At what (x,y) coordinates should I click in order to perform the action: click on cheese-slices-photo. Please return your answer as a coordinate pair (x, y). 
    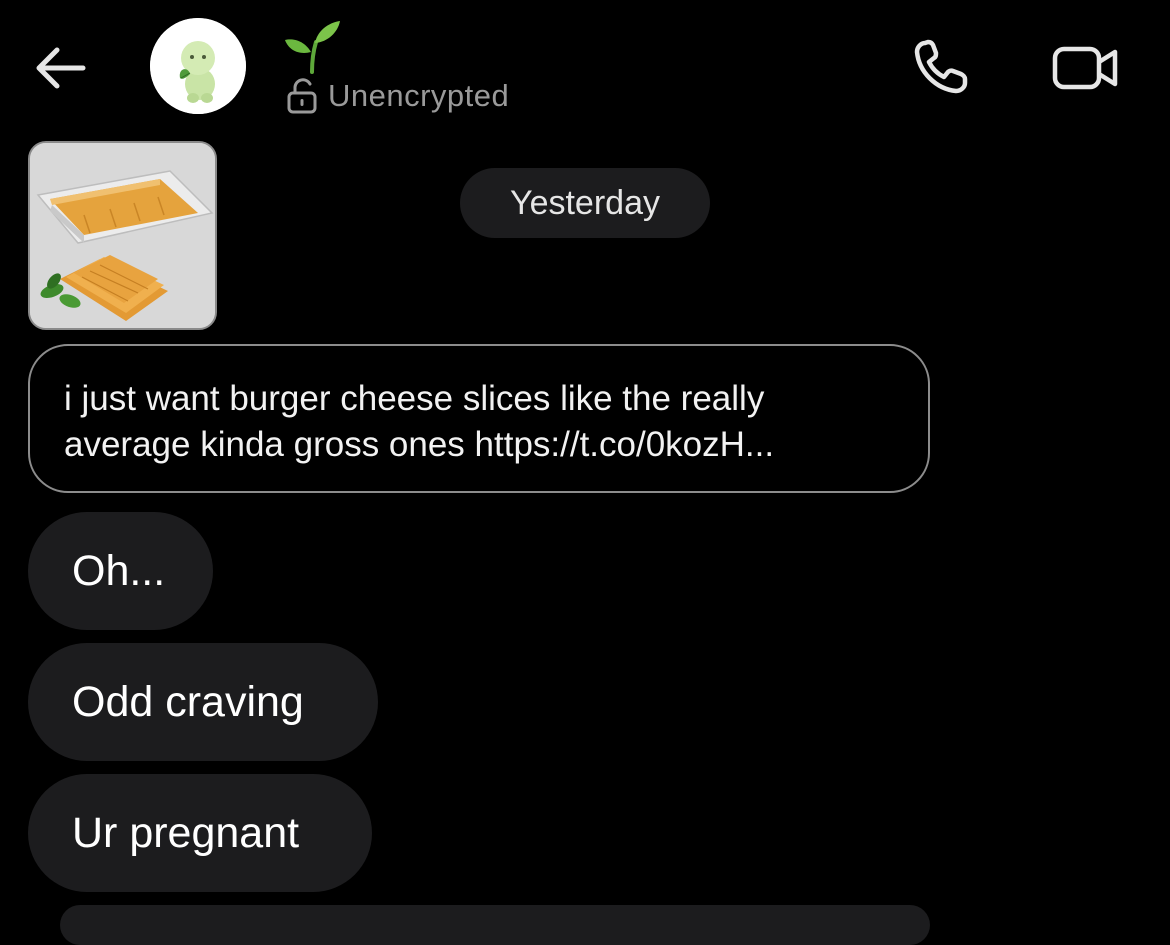
    Looking at the image, I should click on (122, 235).